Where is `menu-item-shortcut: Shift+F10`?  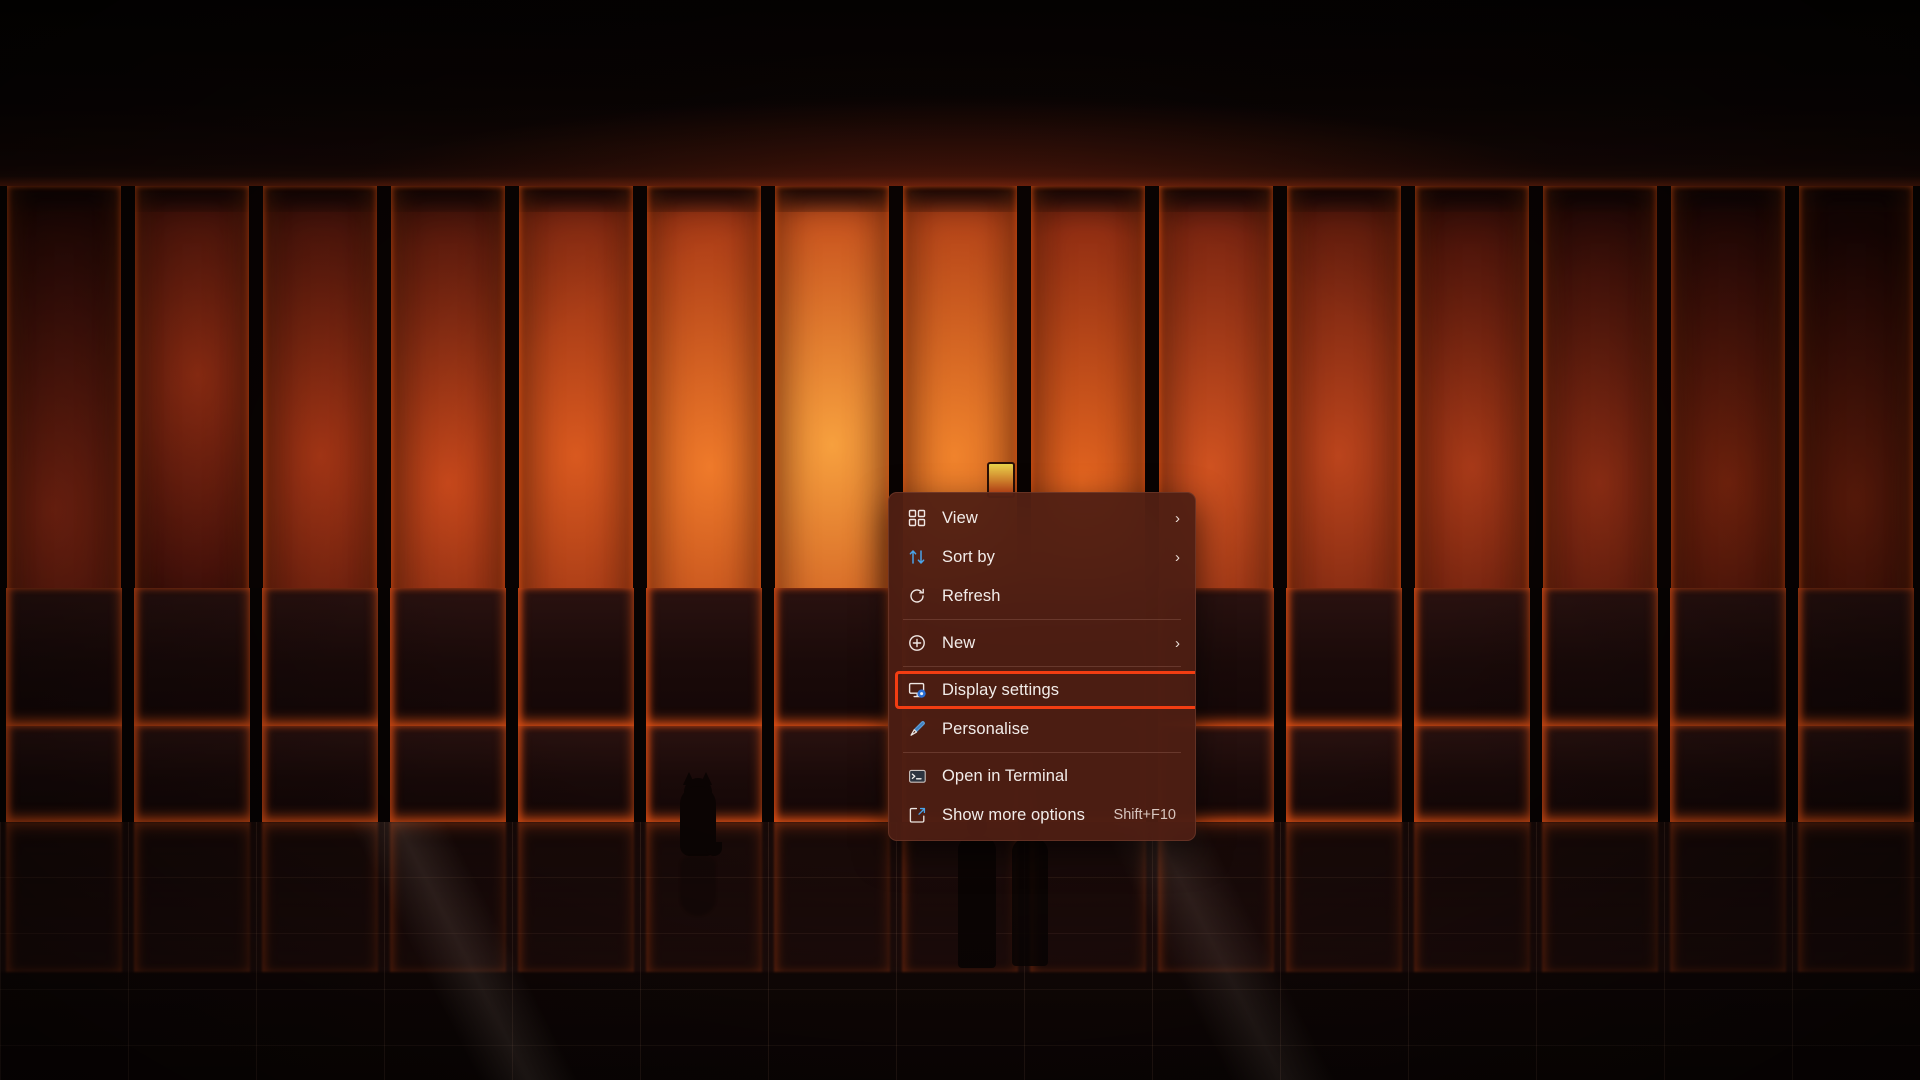
menu-item-shortcut: Shift+F10 is located at coordinates (1144, 815).